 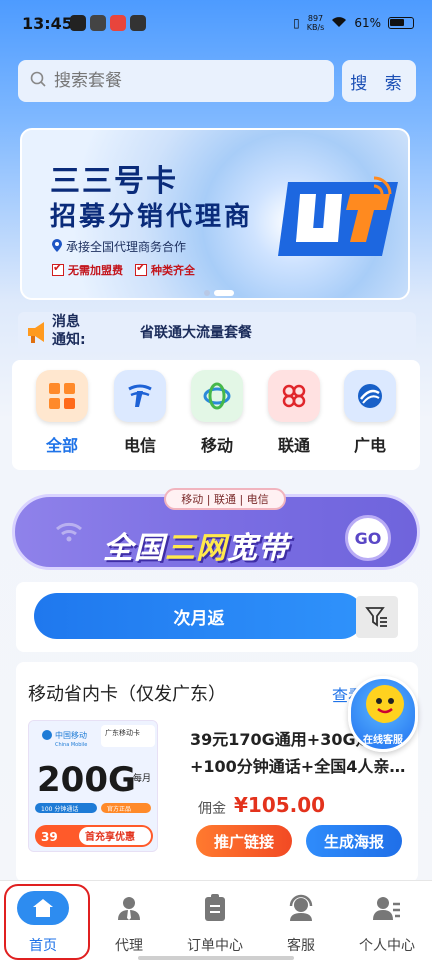 I want to click on banner-line: 承接全国代理商务合作, so click(x=119, y=246).